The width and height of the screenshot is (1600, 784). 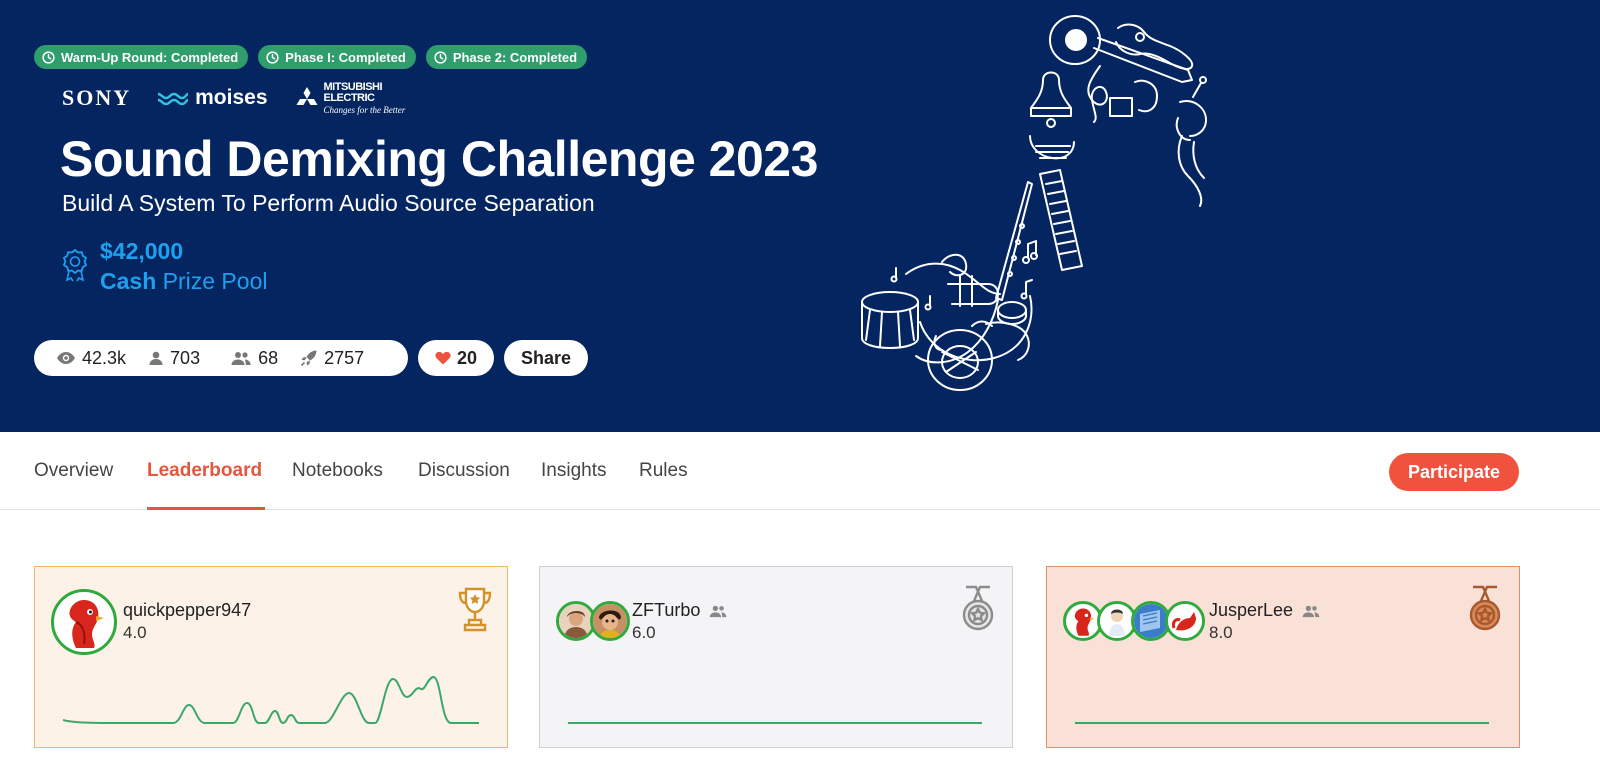 I want to click on teams-stat: 68, so click(x=254, y=358).